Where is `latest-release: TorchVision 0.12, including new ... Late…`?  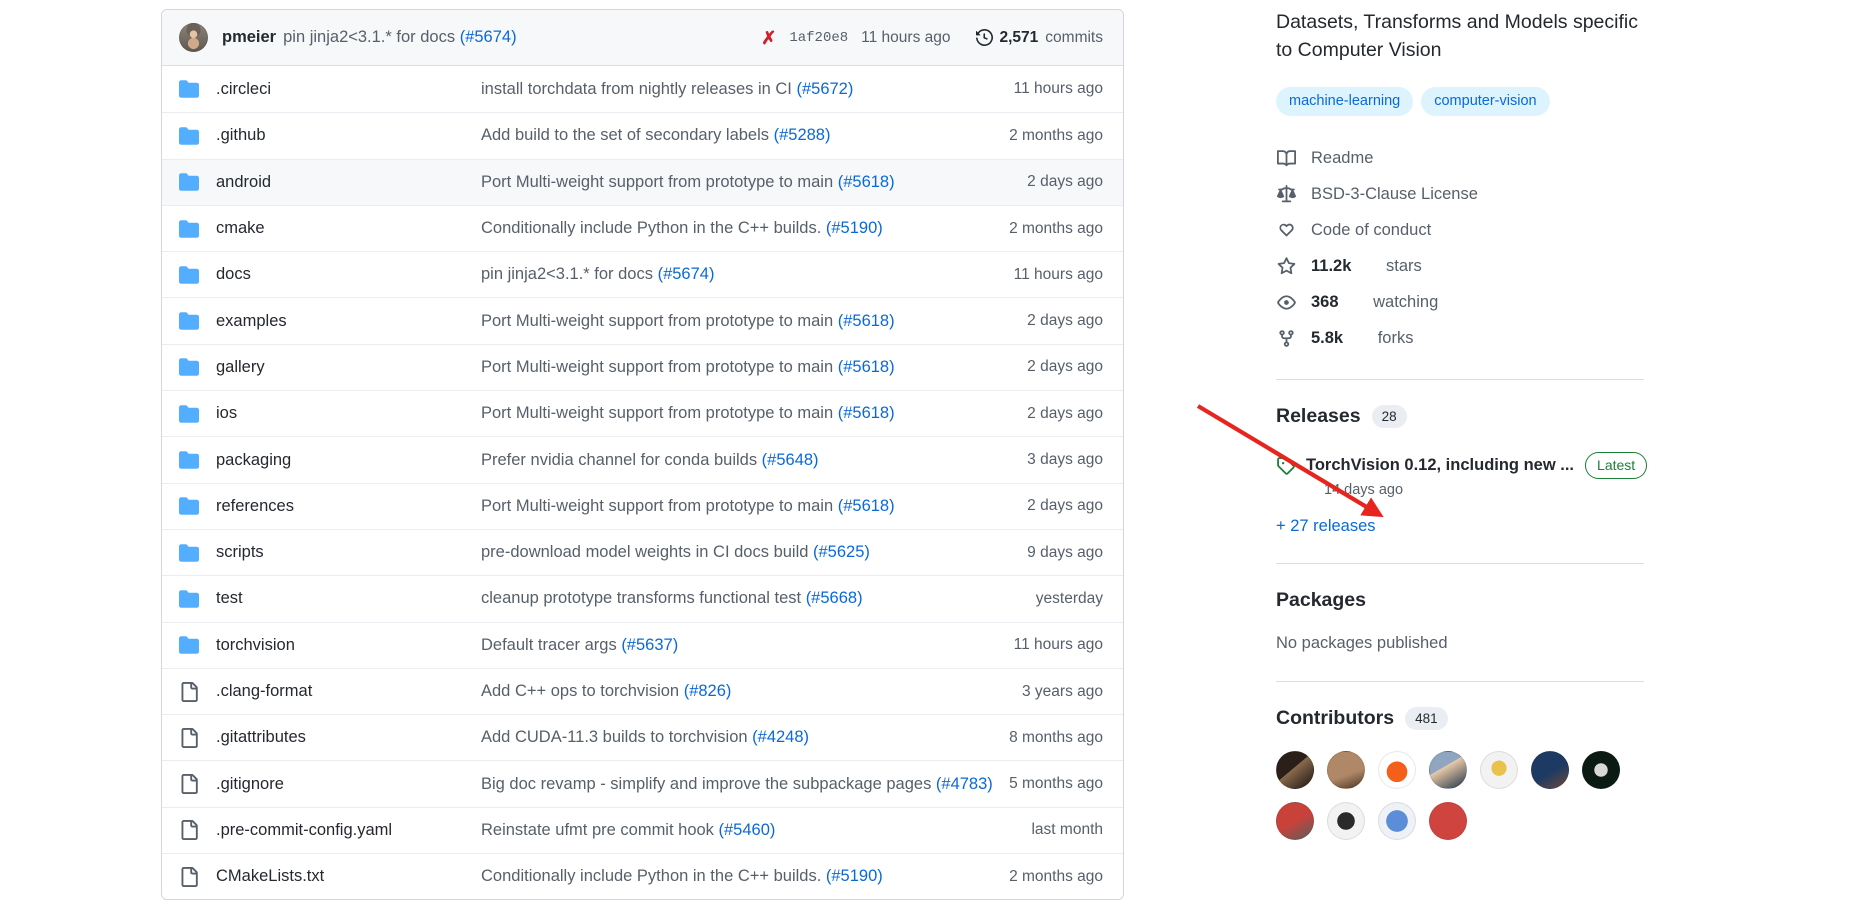 latest-release: TorchVision 0.12, including new ... Late… is located at coordinates (1575, 465).